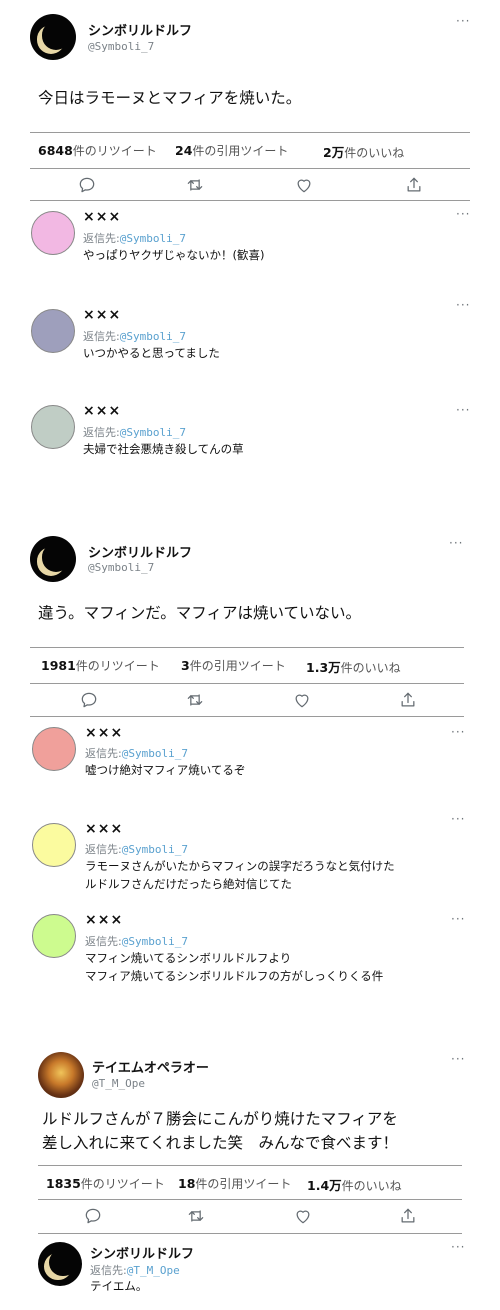 This screenshot has width=500, height=1310. What do you see at coordinates (118, 1083) in the screenshot?
I see `author-handle: @T_M_Ope` at bounding box center [118, 1083].